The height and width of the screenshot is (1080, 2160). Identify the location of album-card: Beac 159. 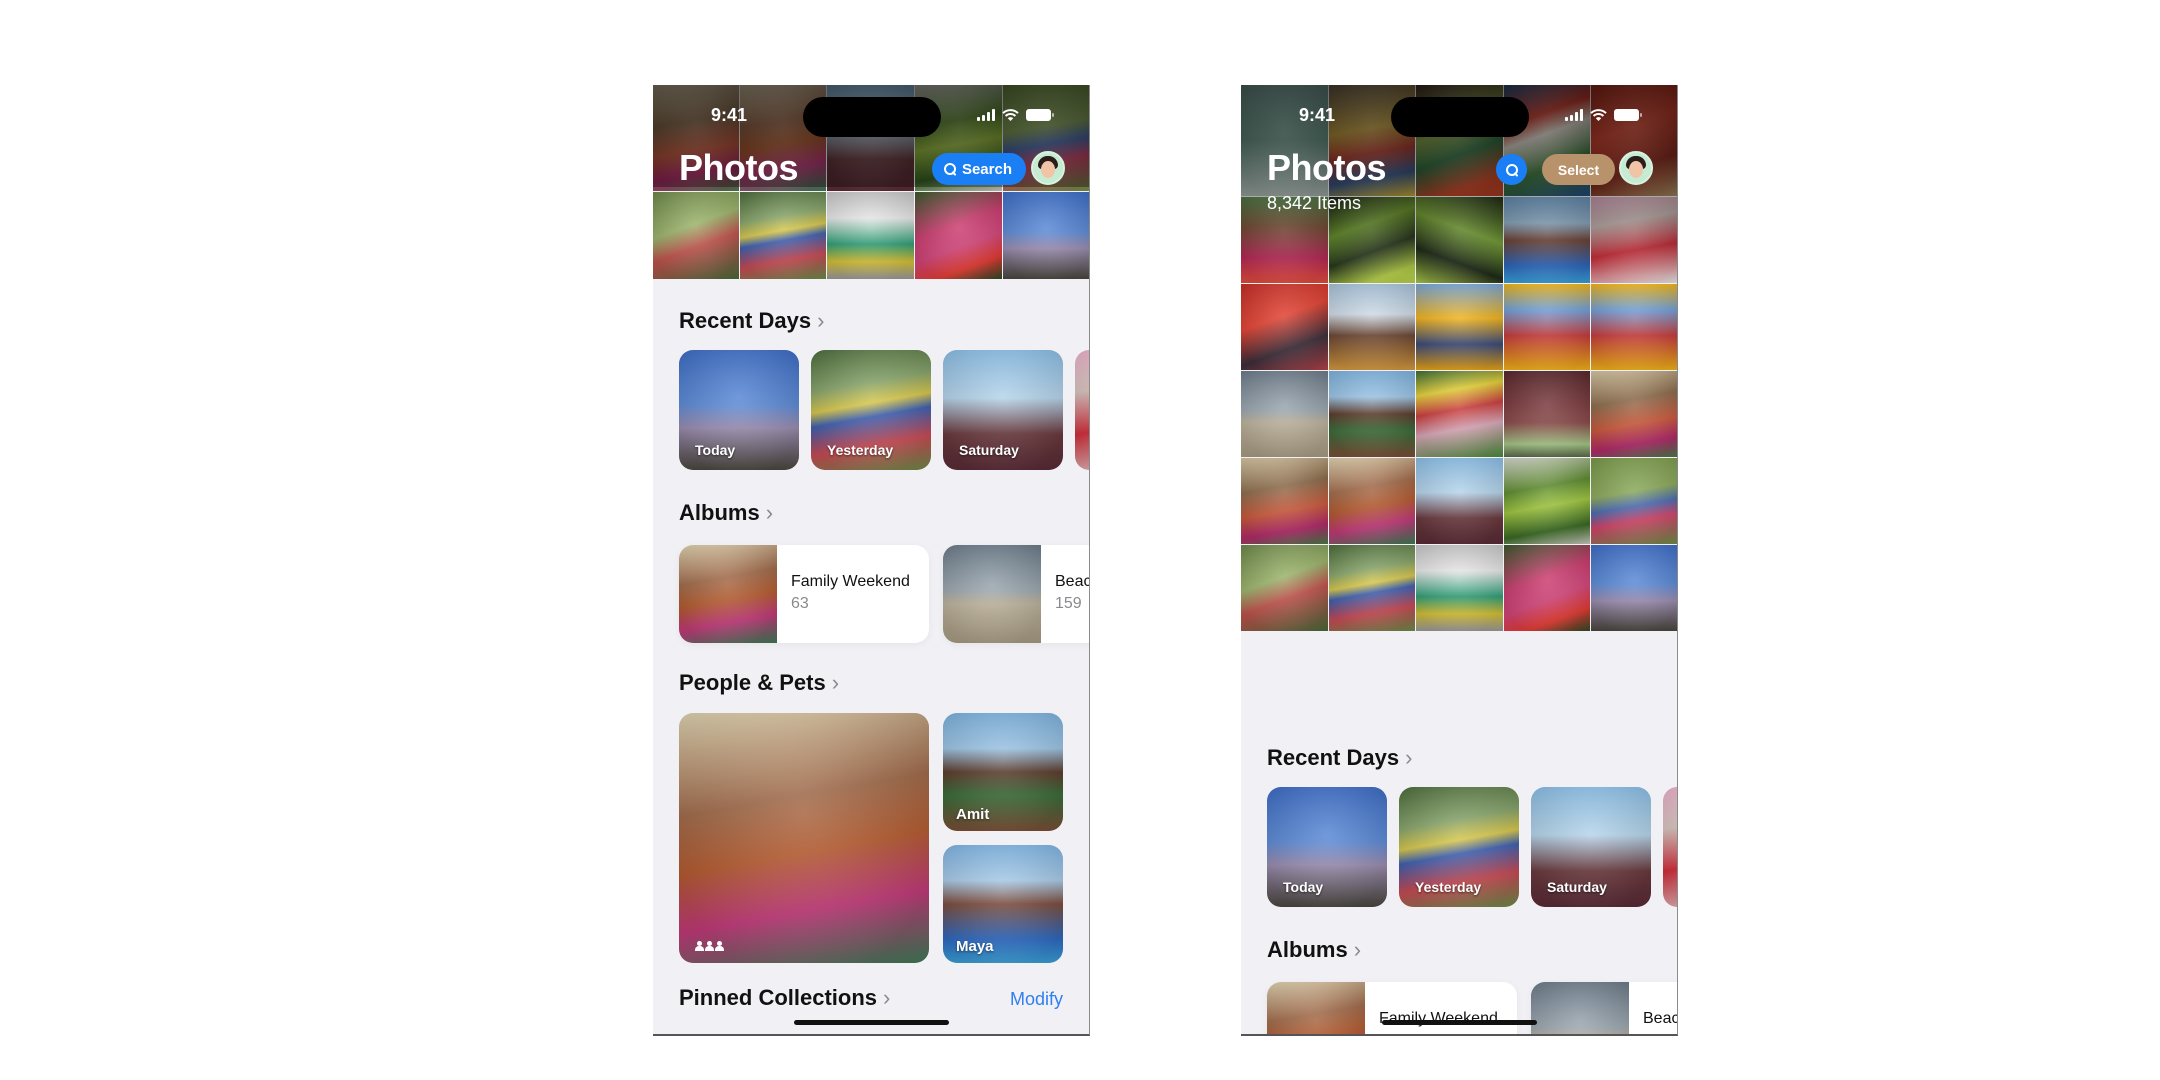
(1016, 594).